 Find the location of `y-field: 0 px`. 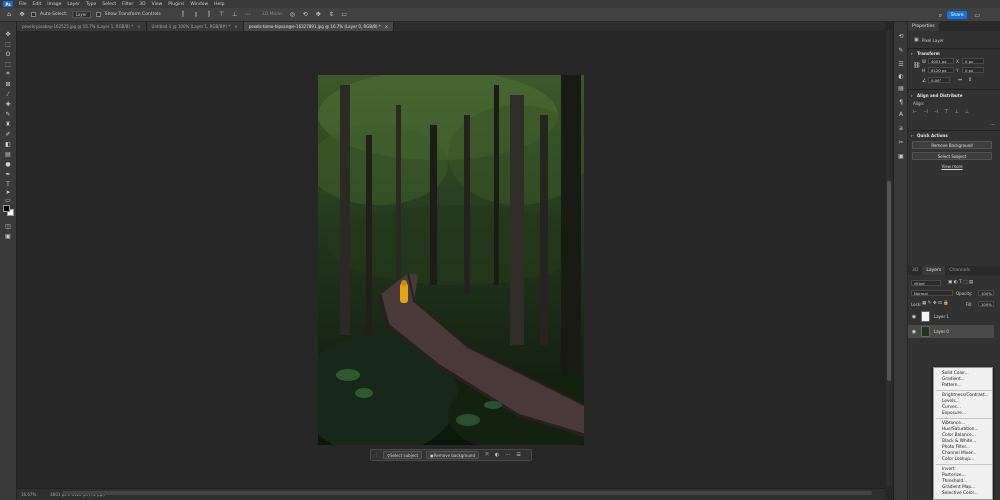

y-field: 0 px is located at coordinates (973, 70).